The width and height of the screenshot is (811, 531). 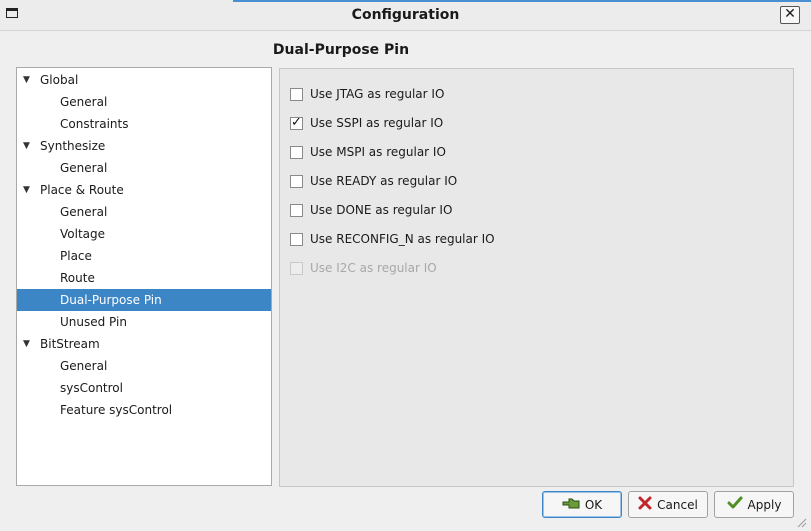 I want to click on tree-item-label: Dual-Purpose Pin, so click(x=111, y=300).